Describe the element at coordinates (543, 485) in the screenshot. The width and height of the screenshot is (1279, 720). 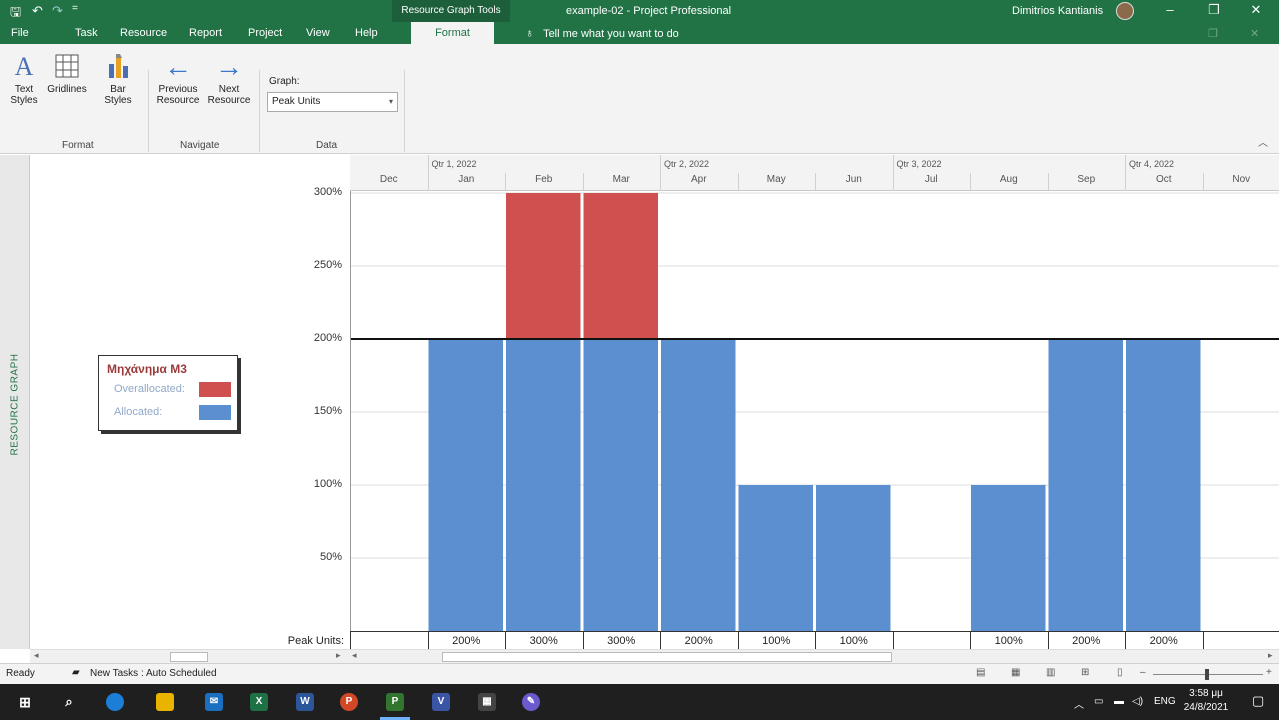
I see `allocated-bar-feb` at that location.